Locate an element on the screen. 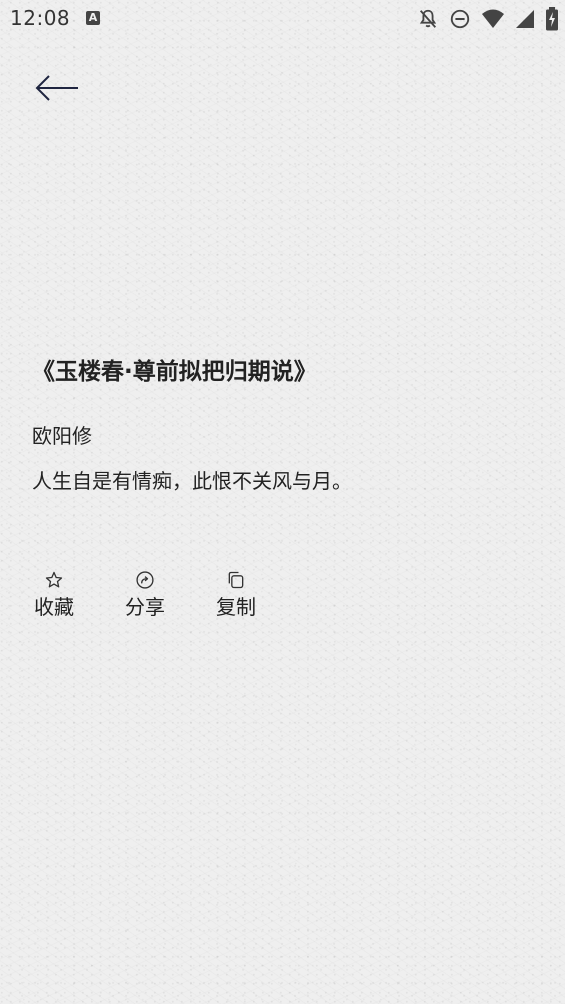  favorite-label: 收藏 is located at coordinates (54, 607).